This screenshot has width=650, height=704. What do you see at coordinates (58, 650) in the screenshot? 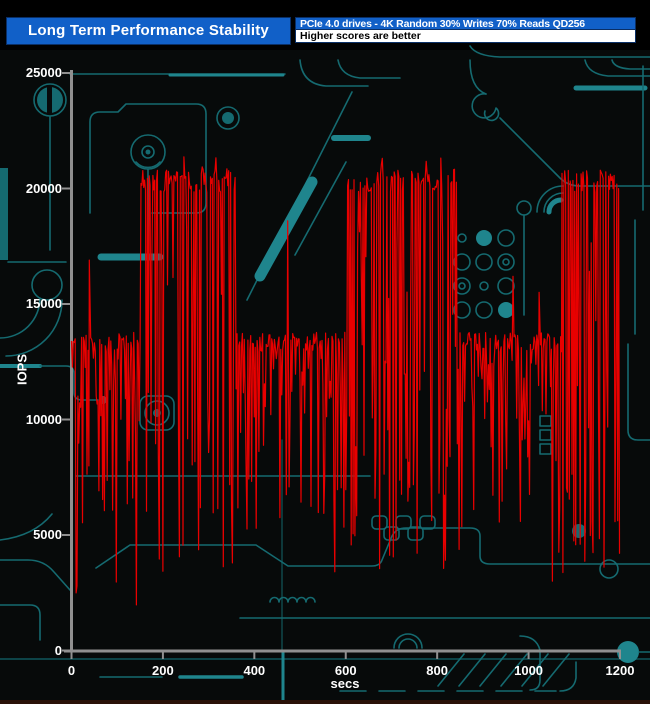
I see `y-tick-label: 0` at bounding box center [58, 650].